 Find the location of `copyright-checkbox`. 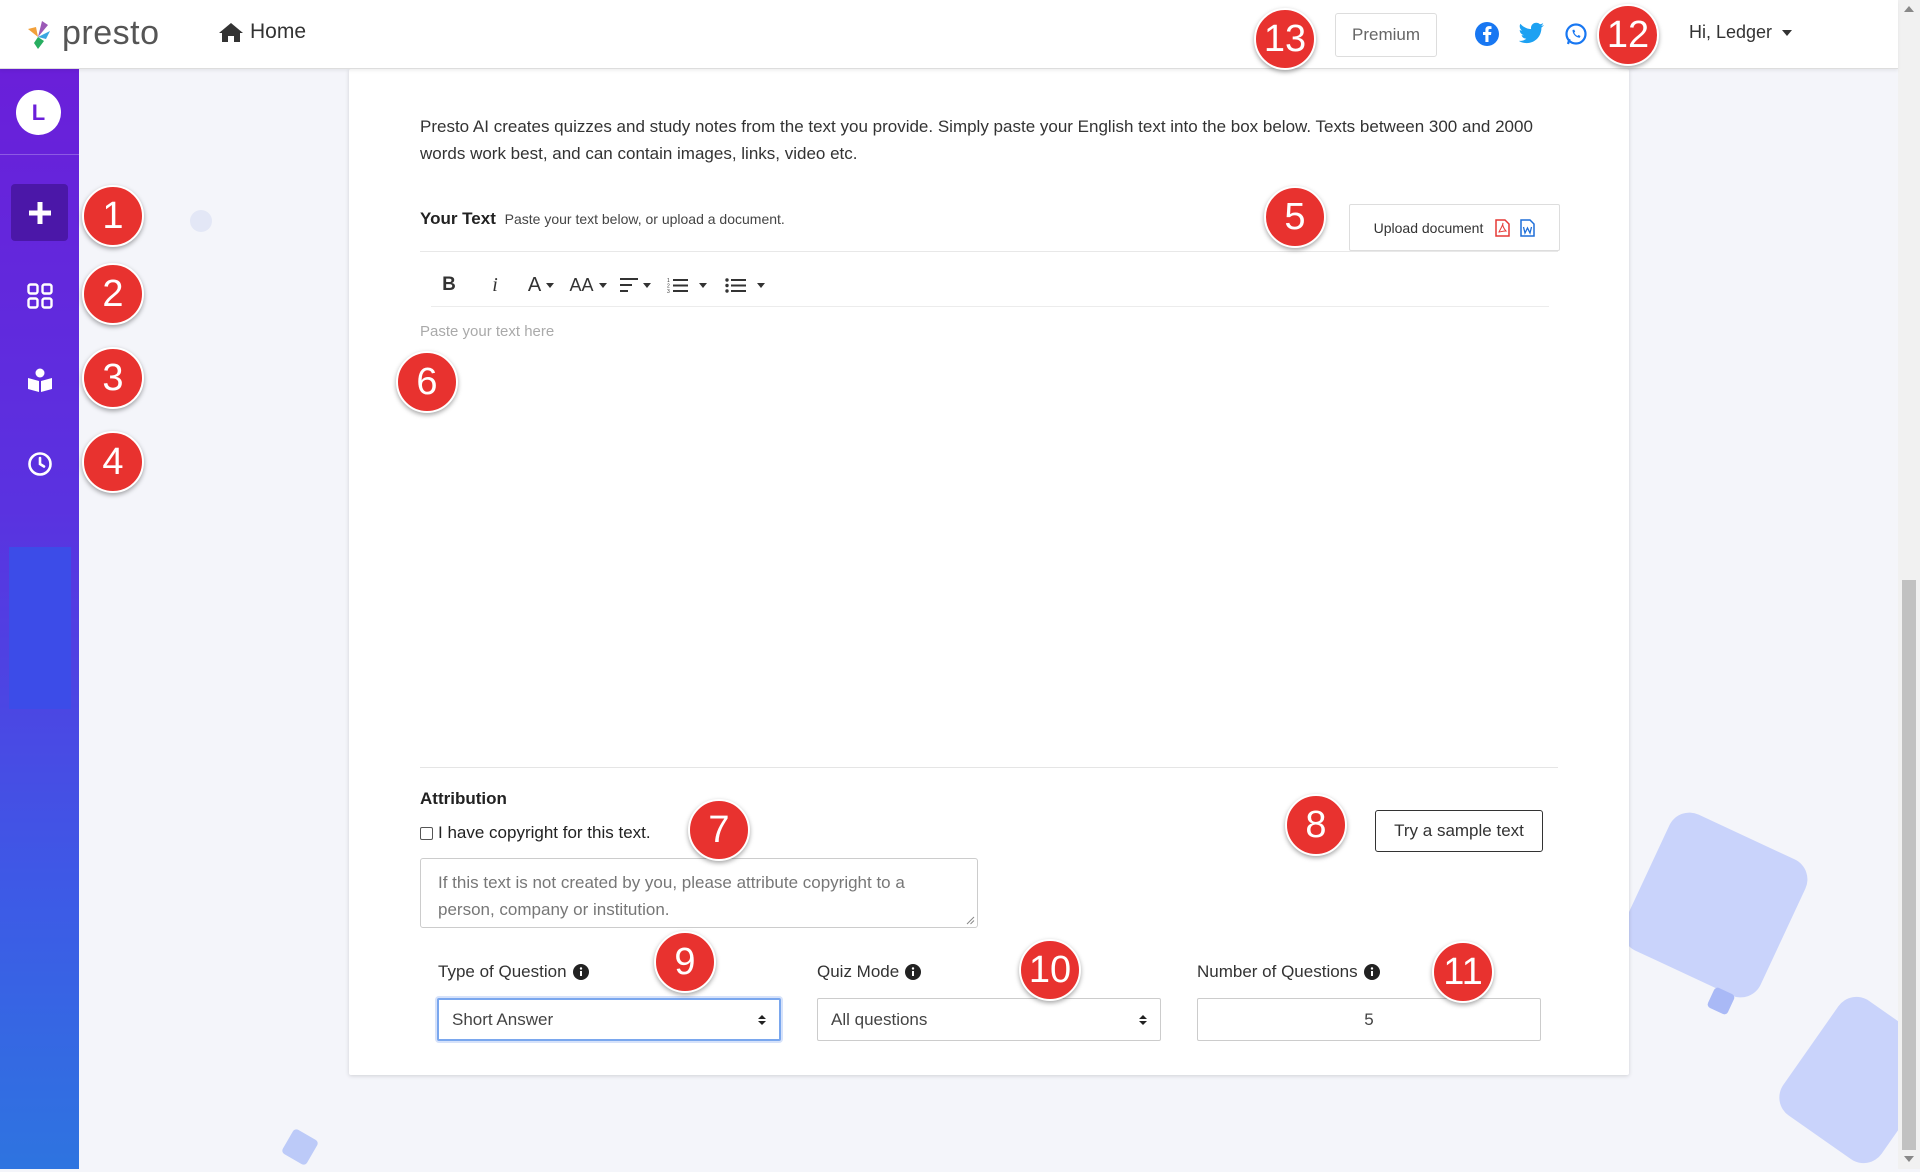

copyright-checkbox is located at coordinates (426, 833).